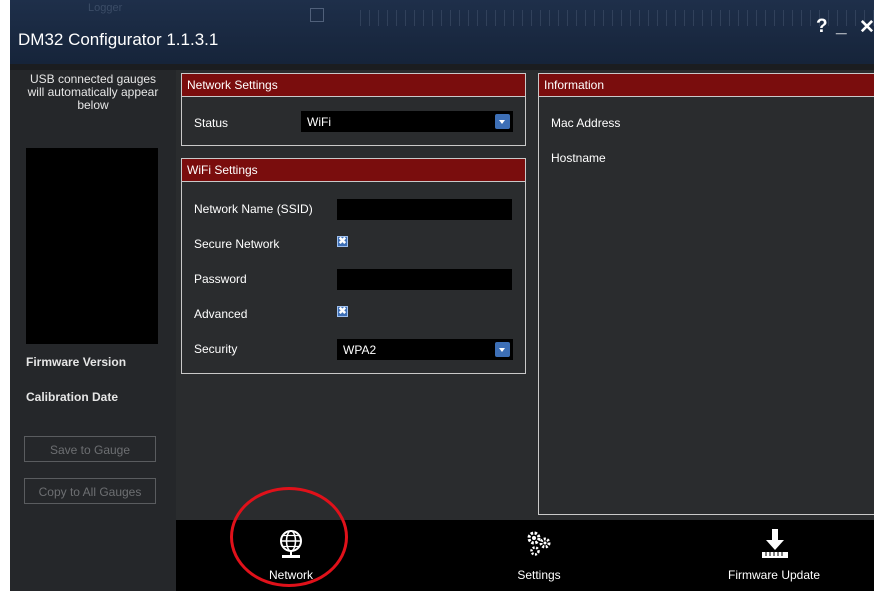 This screenshot has width=874, height=591. I want to click on nav-firmware-update: Firmware Update, so click(774, 555).